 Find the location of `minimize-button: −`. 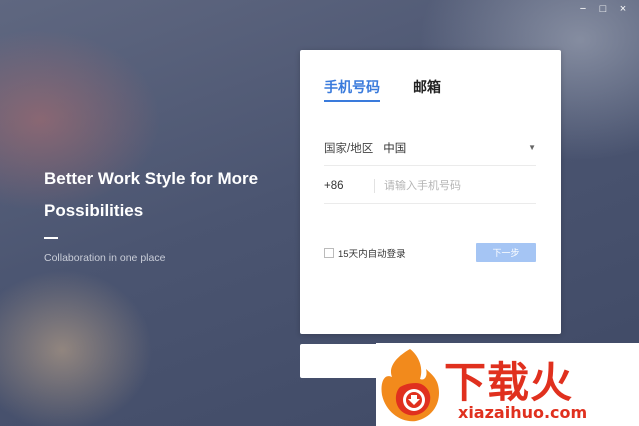

minimize-button: − is located at coordinates (583, 9).